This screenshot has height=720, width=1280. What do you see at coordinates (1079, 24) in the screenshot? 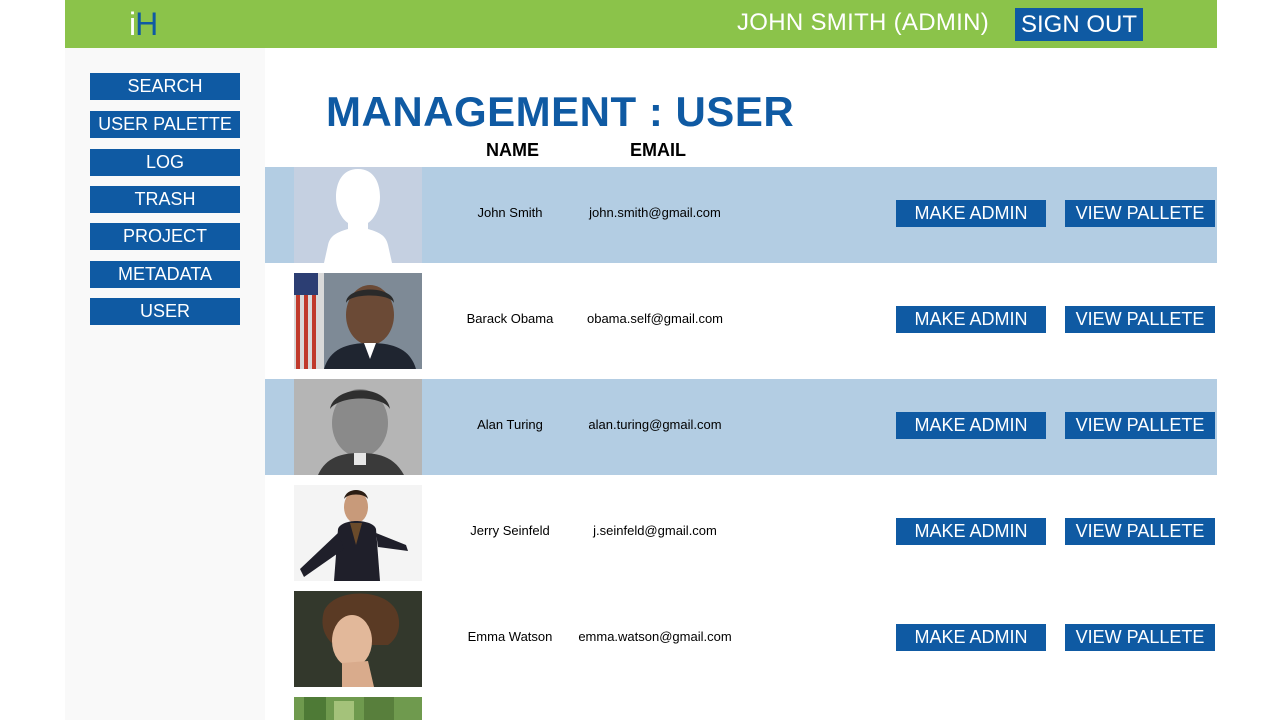
I see `sign-out-button: SIGN OUT` at bounding box center [1079, 24].